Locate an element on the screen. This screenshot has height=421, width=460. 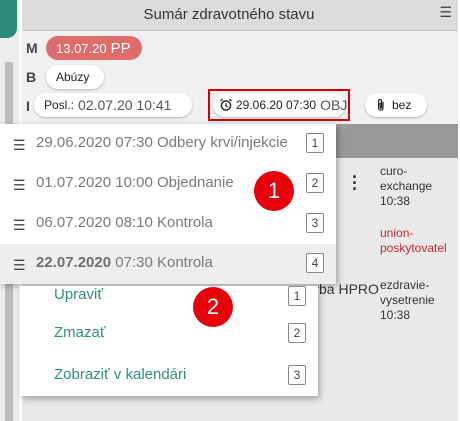
show-in-calendar-menu-item: Zobraziť v kalendári is located at coordinates (120, 374).